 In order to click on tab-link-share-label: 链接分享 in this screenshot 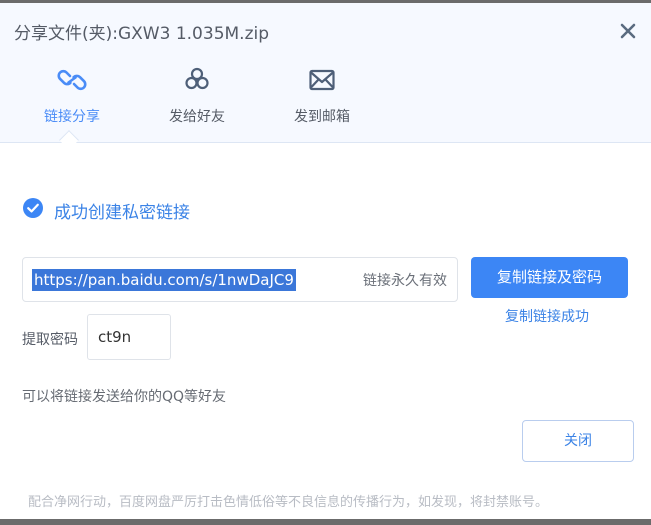, I will do `click(72, 117)`.